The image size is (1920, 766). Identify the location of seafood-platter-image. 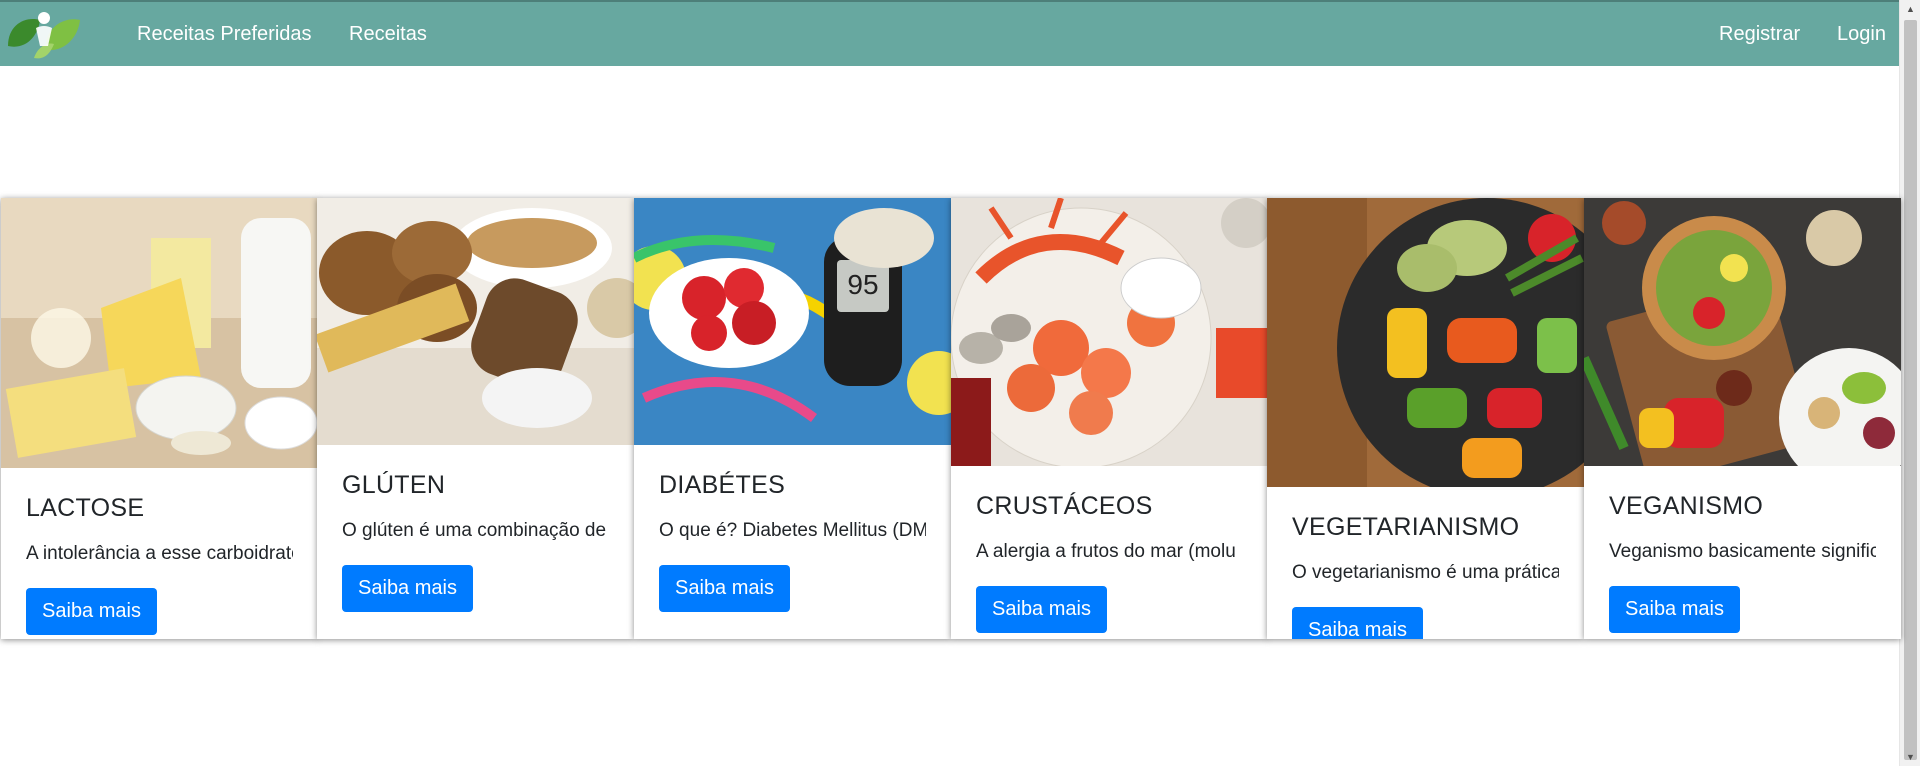
(1109, 332).